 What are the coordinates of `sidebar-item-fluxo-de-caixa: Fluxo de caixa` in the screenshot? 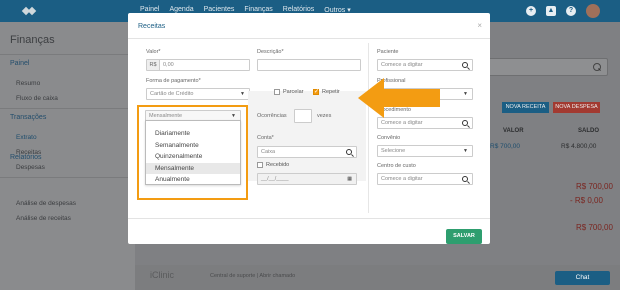 It's located at (37, 98).